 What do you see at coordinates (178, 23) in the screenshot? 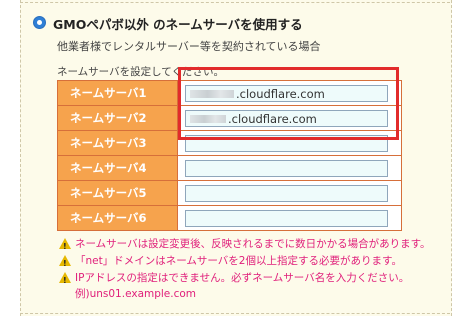
I see `option-label: GMOペパボ以外 のネームサーバを使用する` at bounding box center [178, 23].